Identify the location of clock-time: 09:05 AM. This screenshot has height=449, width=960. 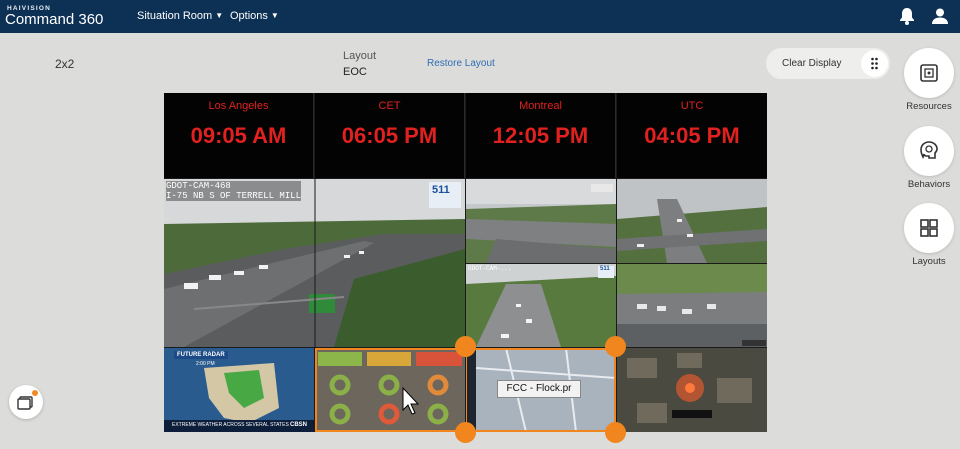
(238, 135).